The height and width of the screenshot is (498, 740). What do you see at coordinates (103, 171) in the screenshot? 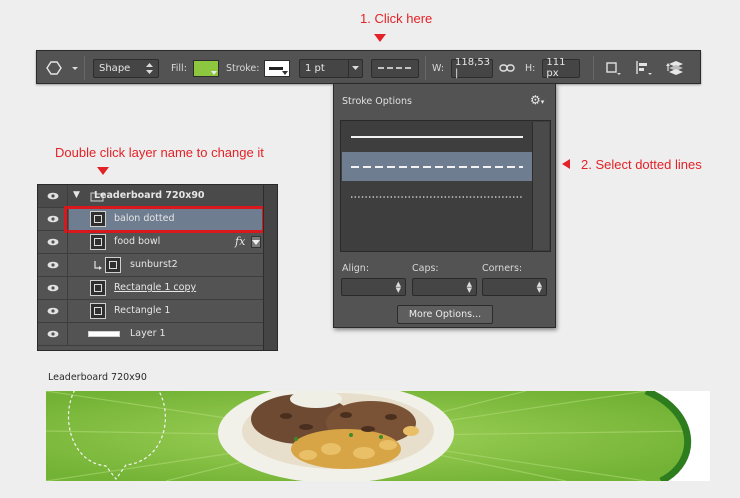
I see `annotation-arrow-down` at bounding box center [103, 171].